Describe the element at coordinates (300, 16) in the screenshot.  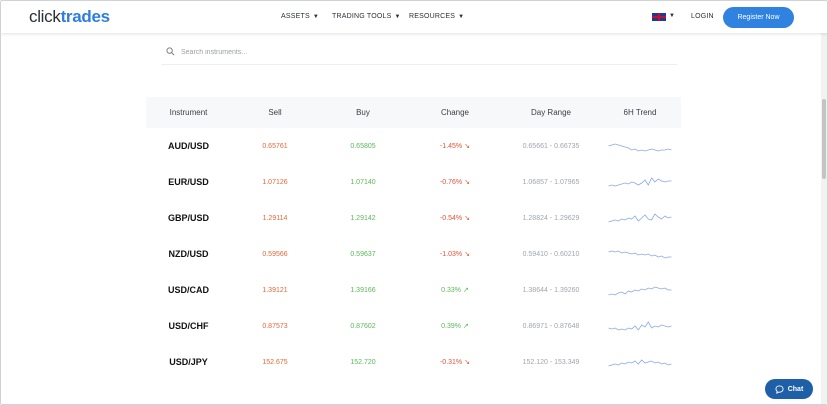
I see `nav-assets: ASSETS ▼` at that location.